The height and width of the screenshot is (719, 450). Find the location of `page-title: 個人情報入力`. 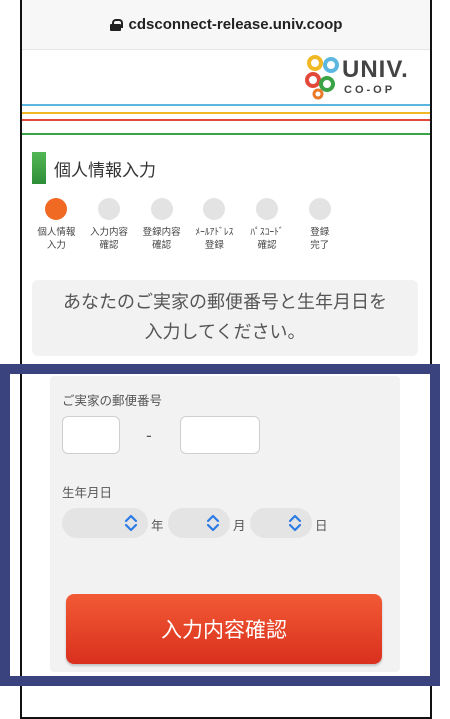

page-title: 個人情報入力 is located at coordinates (94, 168).